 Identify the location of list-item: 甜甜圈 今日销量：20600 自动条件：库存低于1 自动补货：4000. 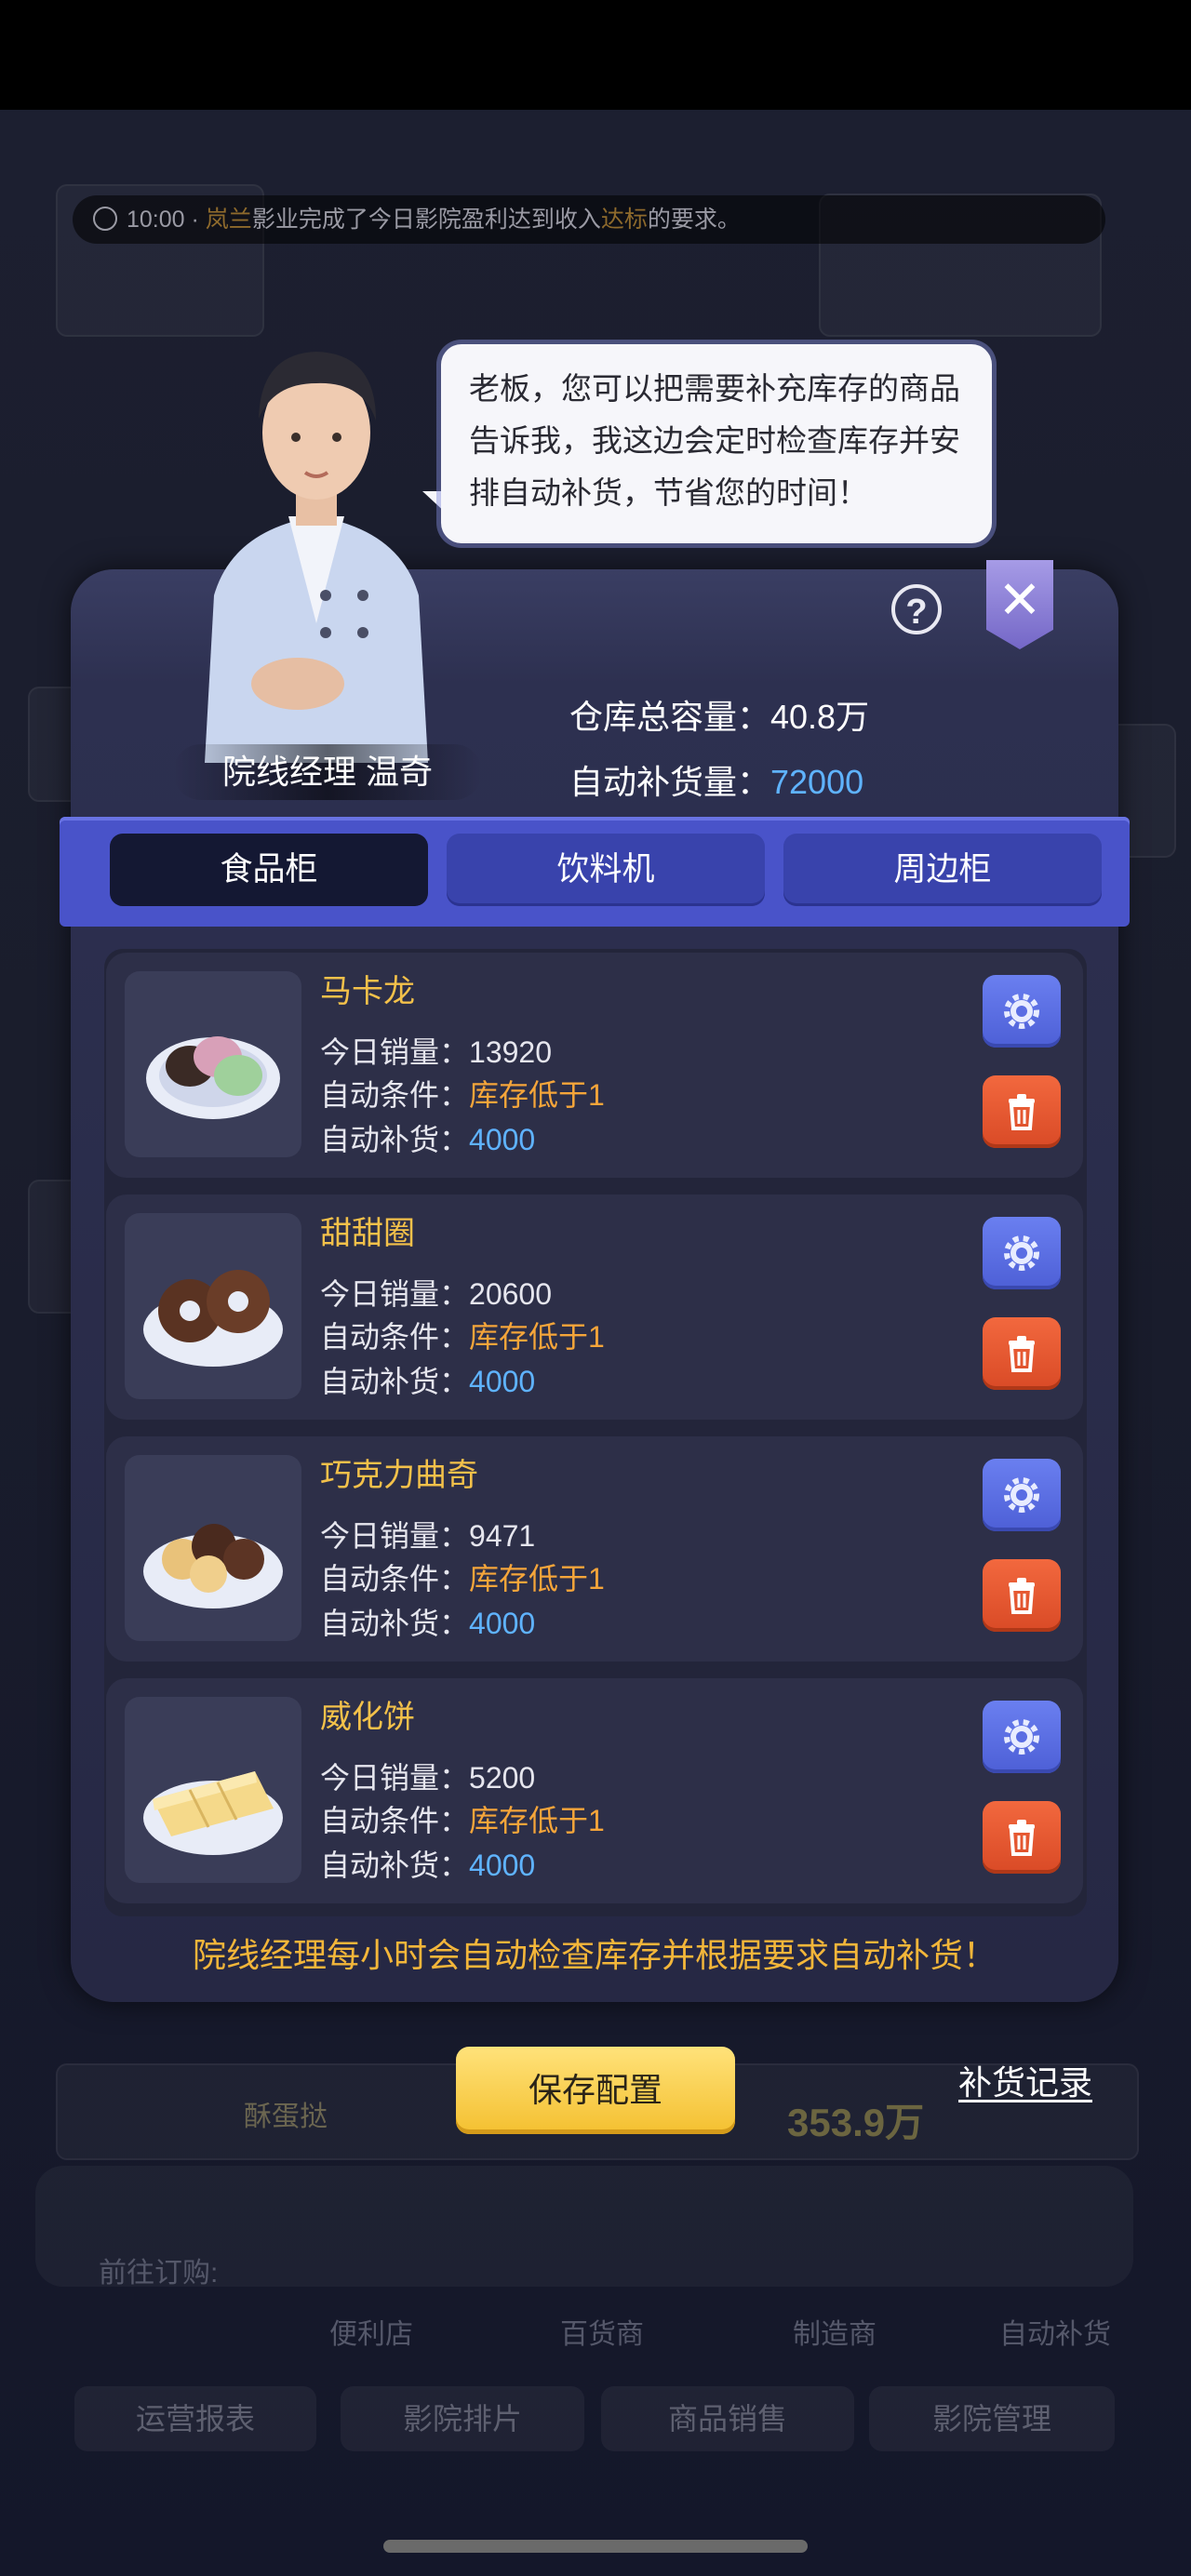
(594, 1307).